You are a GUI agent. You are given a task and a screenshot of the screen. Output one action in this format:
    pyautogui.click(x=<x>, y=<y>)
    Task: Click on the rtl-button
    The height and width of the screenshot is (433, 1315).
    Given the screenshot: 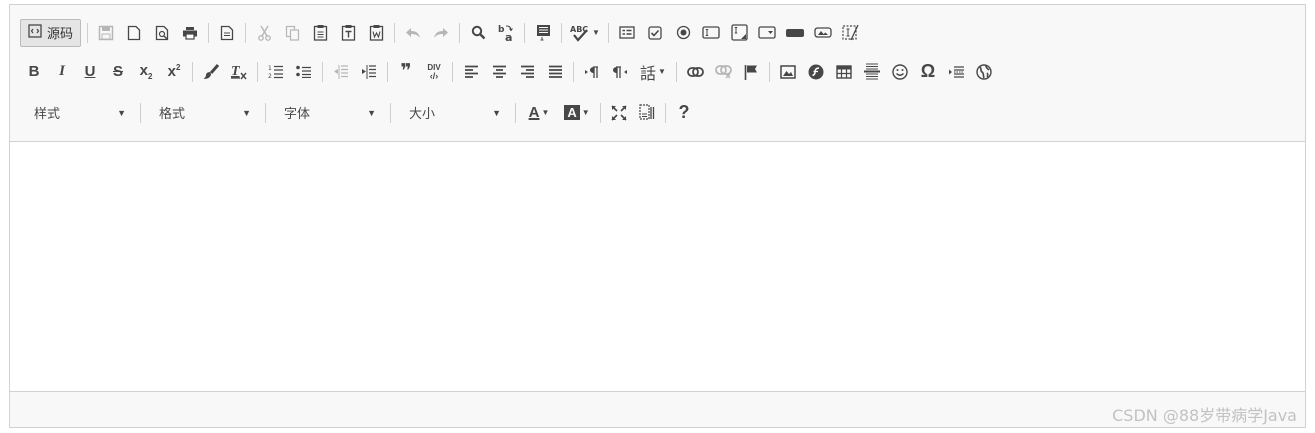 What is the action you would take?
    pyautogui.click(x=620, y=72)
    